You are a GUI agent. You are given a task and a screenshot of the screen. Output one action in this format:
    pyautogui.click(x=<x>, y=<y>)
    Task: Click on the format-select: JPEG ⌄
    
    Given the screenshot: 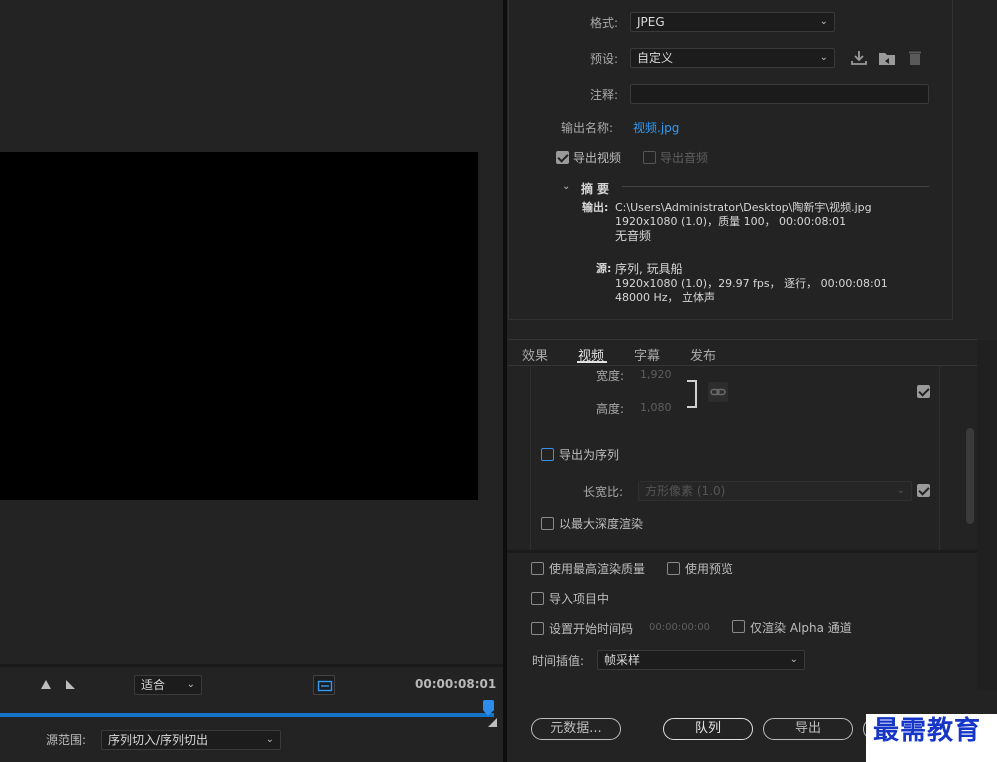 What is the action you would take?
    pyautogui.click(x=732, y=22)
    